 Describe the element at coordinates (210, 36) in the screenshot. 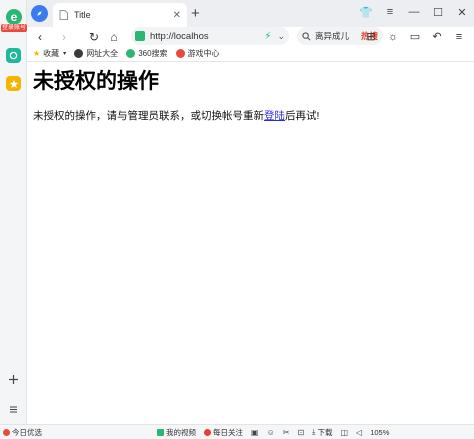

I see `address-bar: http://localhos ⚡ ⌄` at that location.